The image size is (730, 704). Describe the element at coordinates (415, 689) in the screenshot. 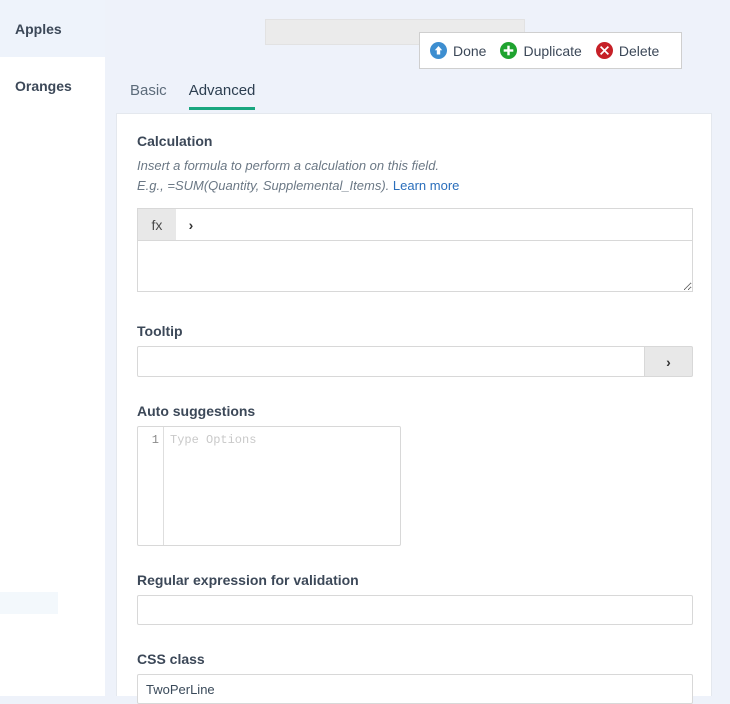

I see `css-class-input` at that location.